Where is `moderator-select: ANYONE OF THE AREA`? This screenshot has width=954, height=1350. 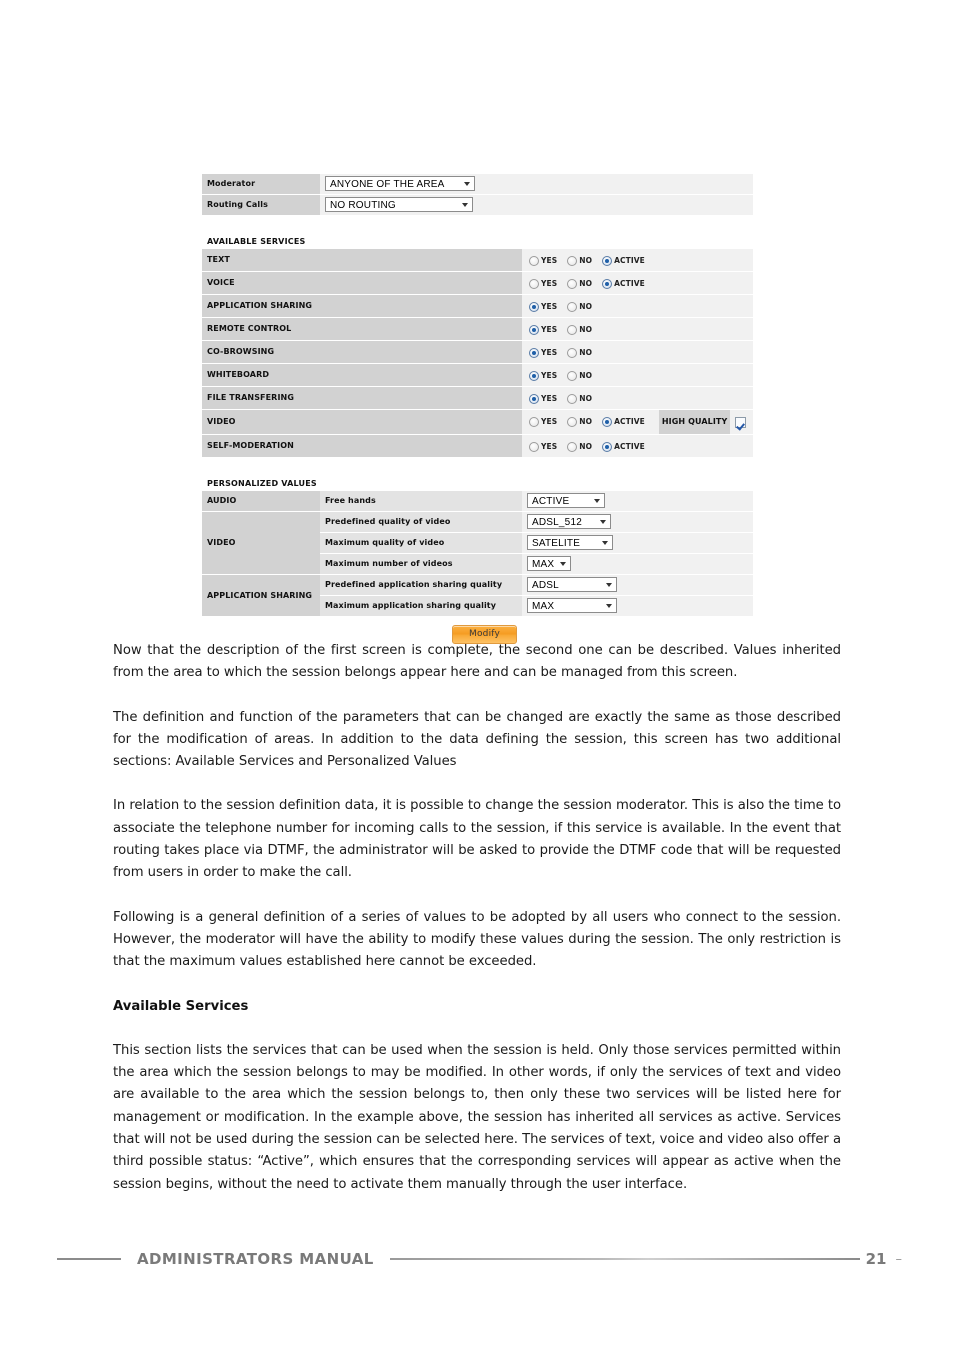 moderator-select: ANYONE OF THE AREA is located at coordinates (400, 183).